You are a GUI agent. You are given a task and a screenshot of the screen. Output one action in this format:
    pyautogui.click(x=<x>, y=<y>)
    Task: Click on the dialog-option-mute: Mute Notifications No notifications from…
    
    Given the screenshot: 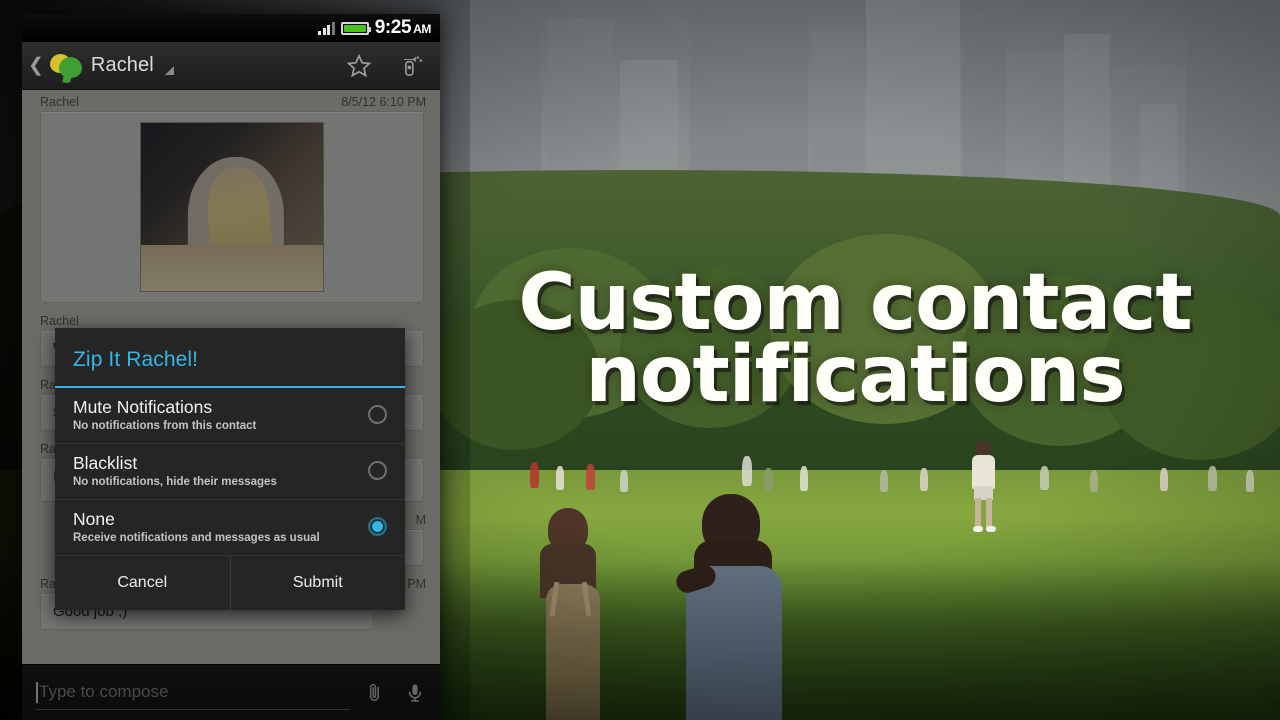 What is the action you would take?
    pyautogui.click(x=230, y=416)
    